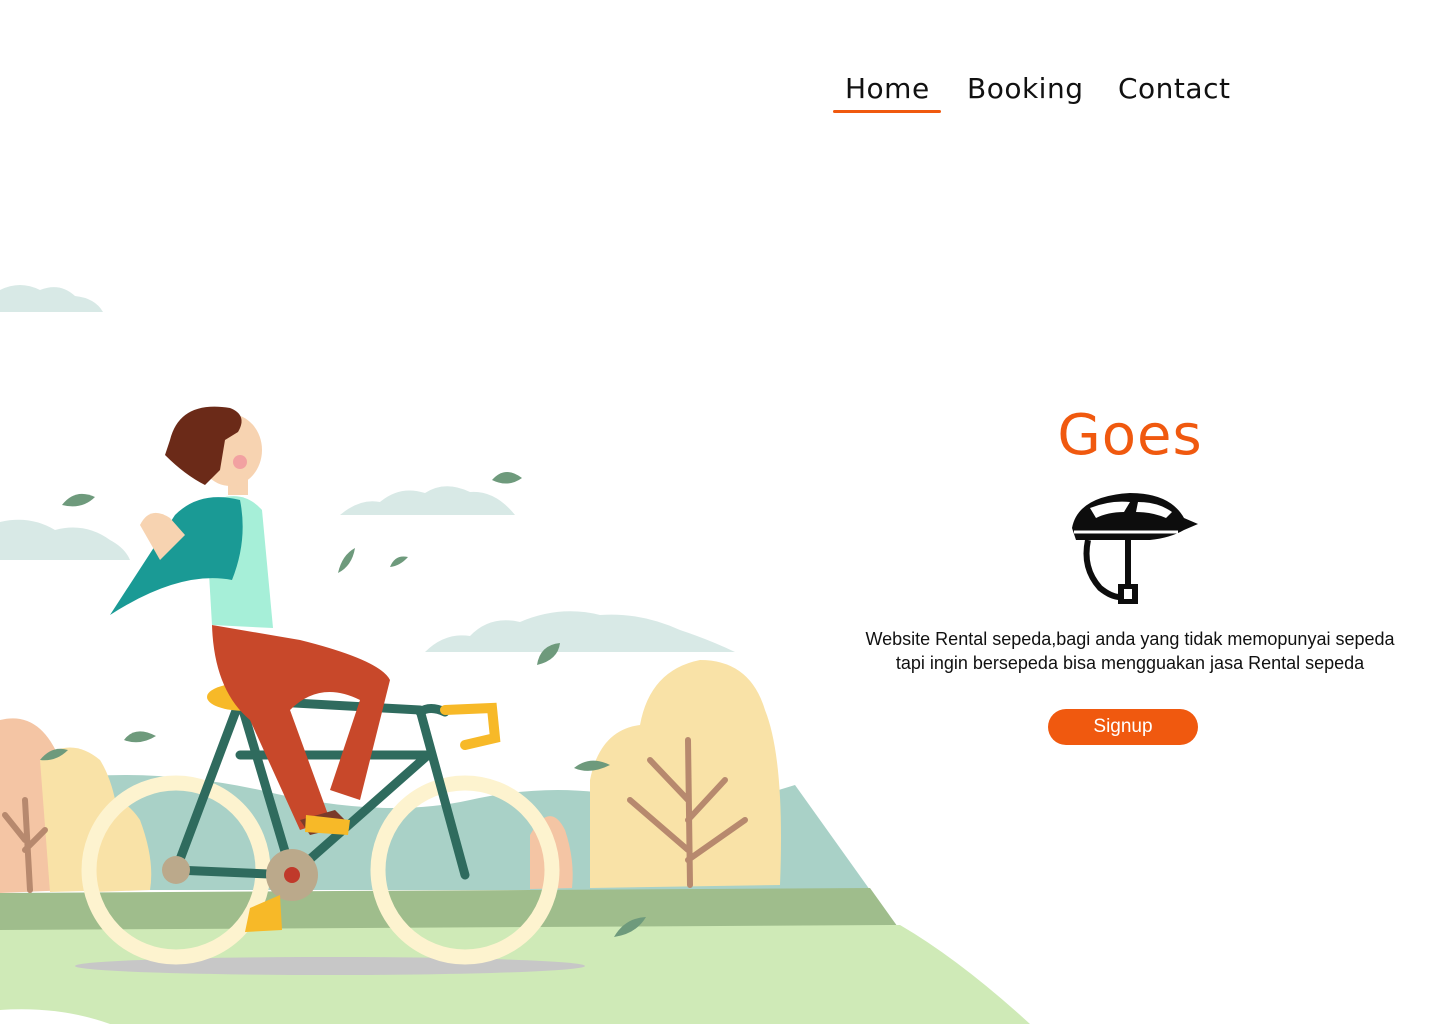 This screenshot has height=1024, width=1440. Describe the element at coordinates (1130, 435) in the screenshot. I see `brand-title: Goes` at that location.